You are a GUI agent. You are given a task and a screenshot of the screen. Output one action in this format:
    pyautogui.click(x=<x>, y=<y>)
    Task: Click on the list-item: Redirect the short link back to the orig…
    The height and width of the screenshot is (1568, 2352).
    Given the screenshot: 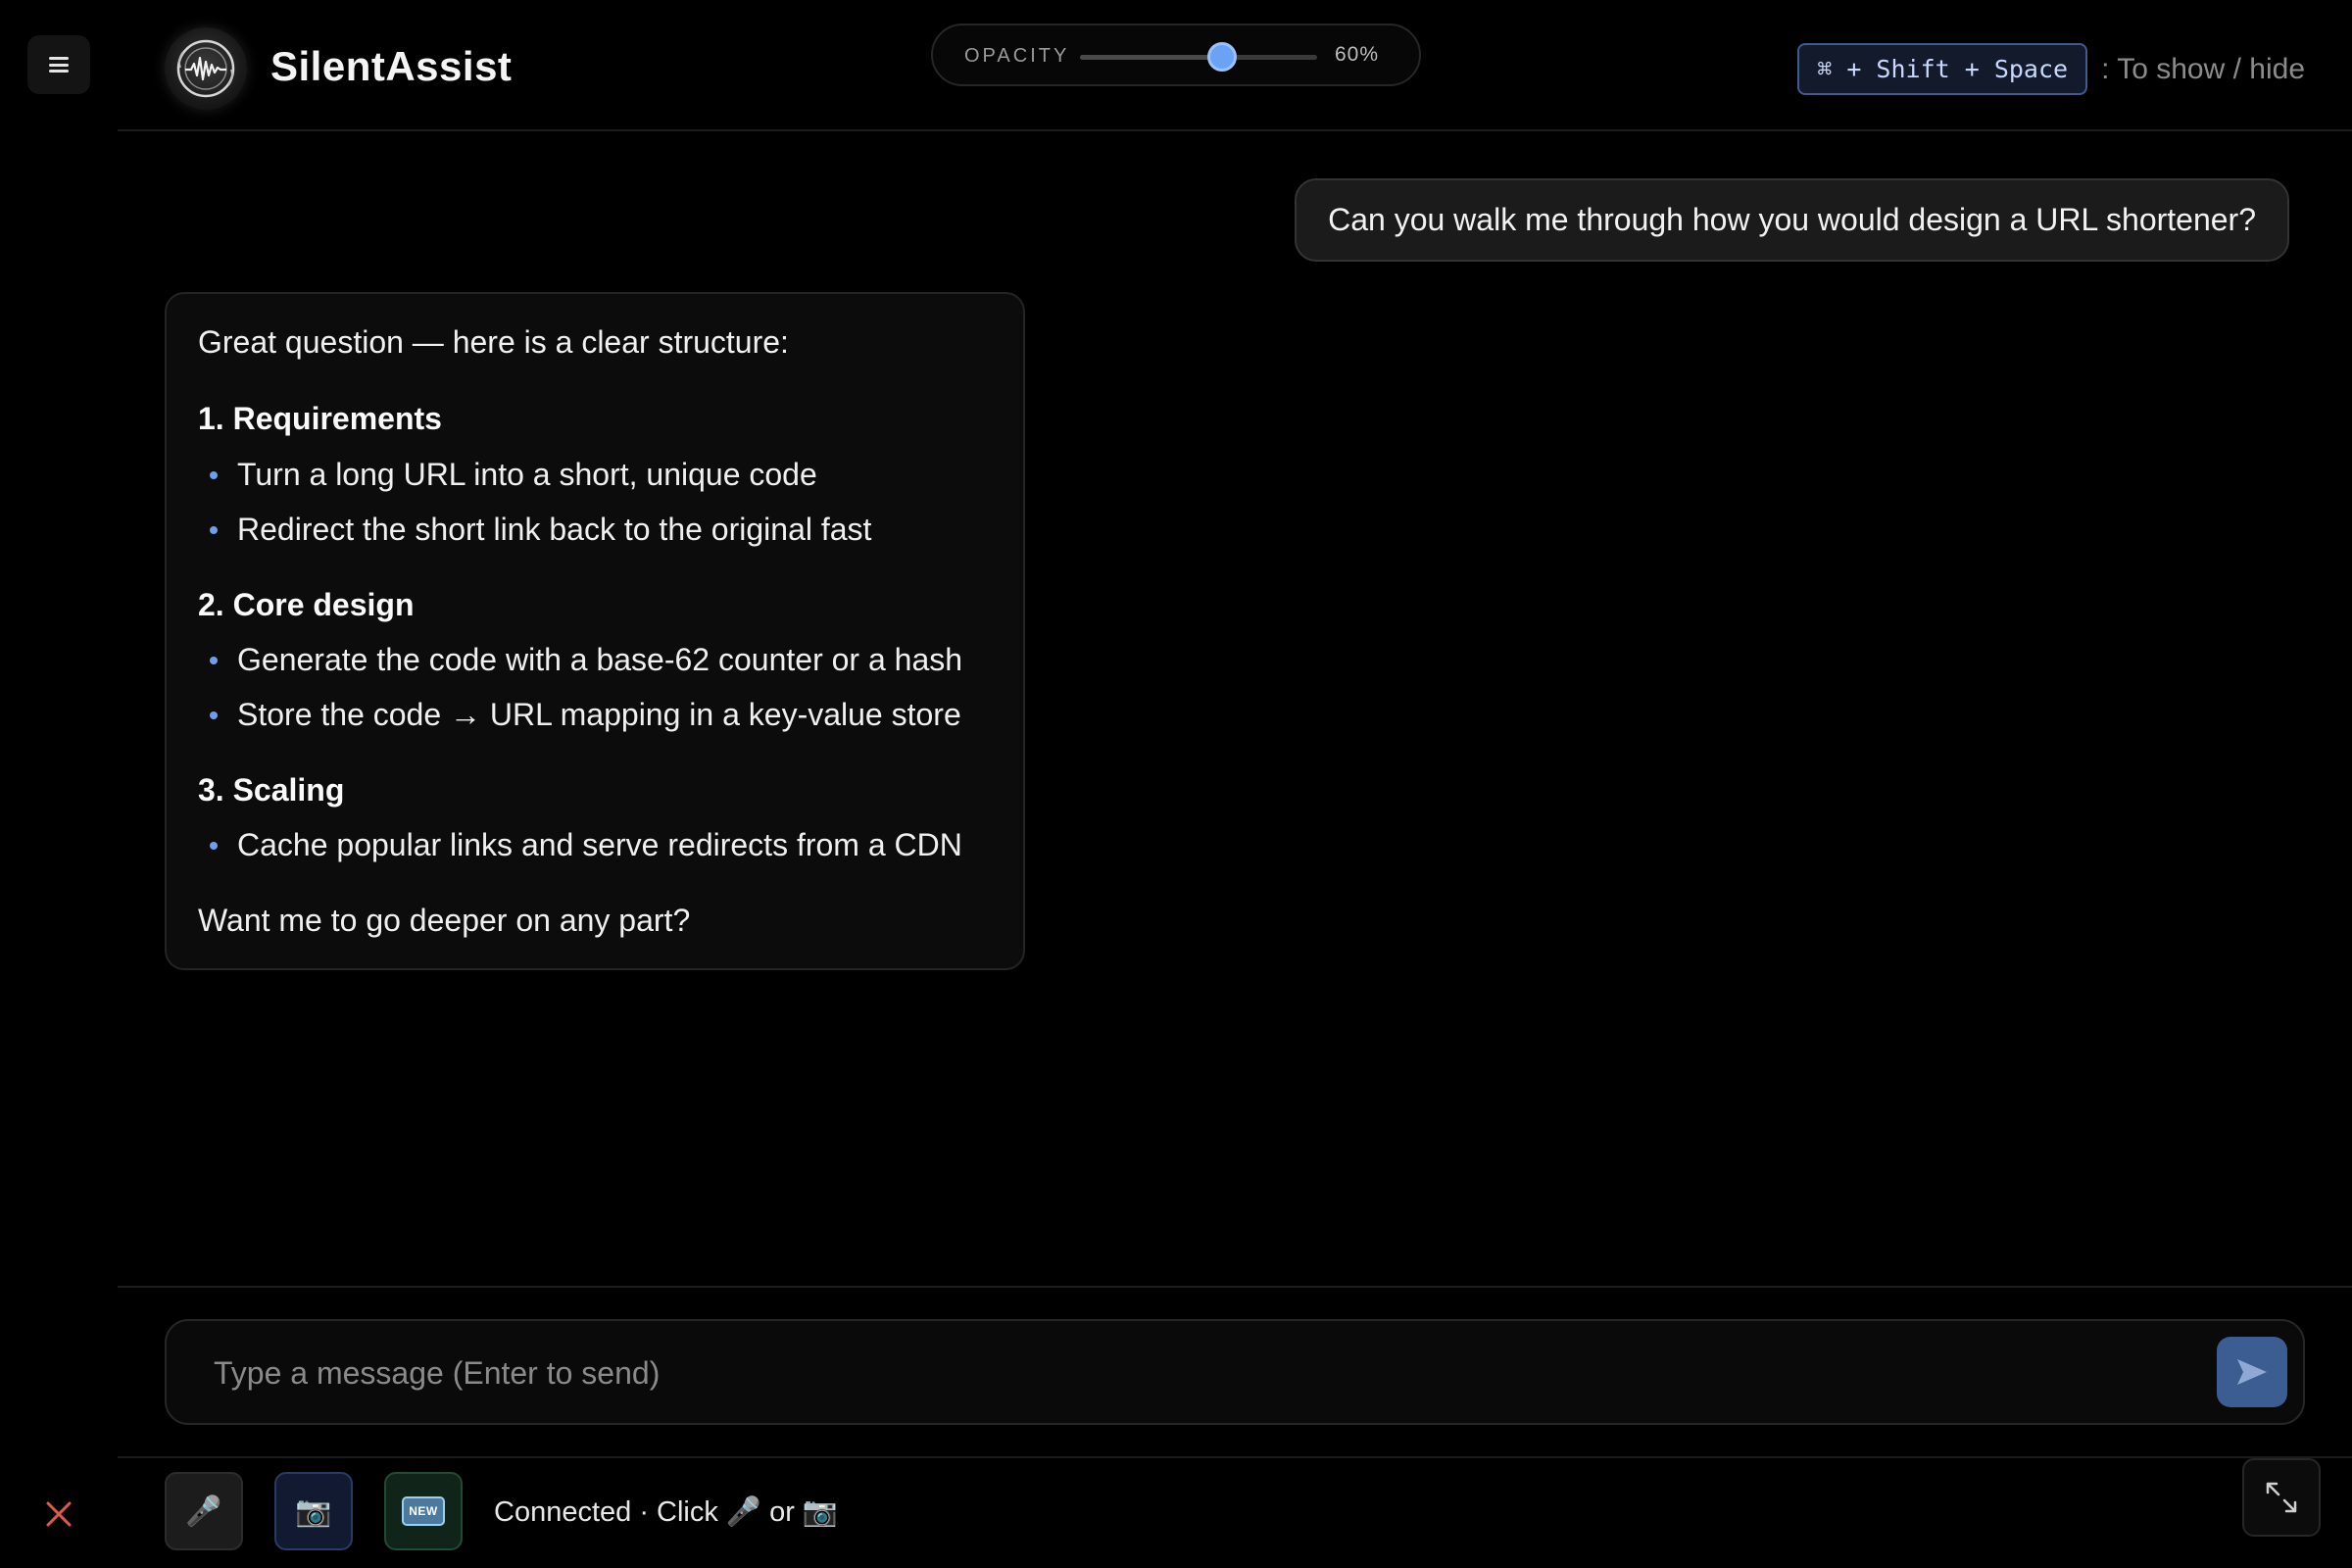 What is the action you would take?
    pyautogui.click(x=595, y=529)
    